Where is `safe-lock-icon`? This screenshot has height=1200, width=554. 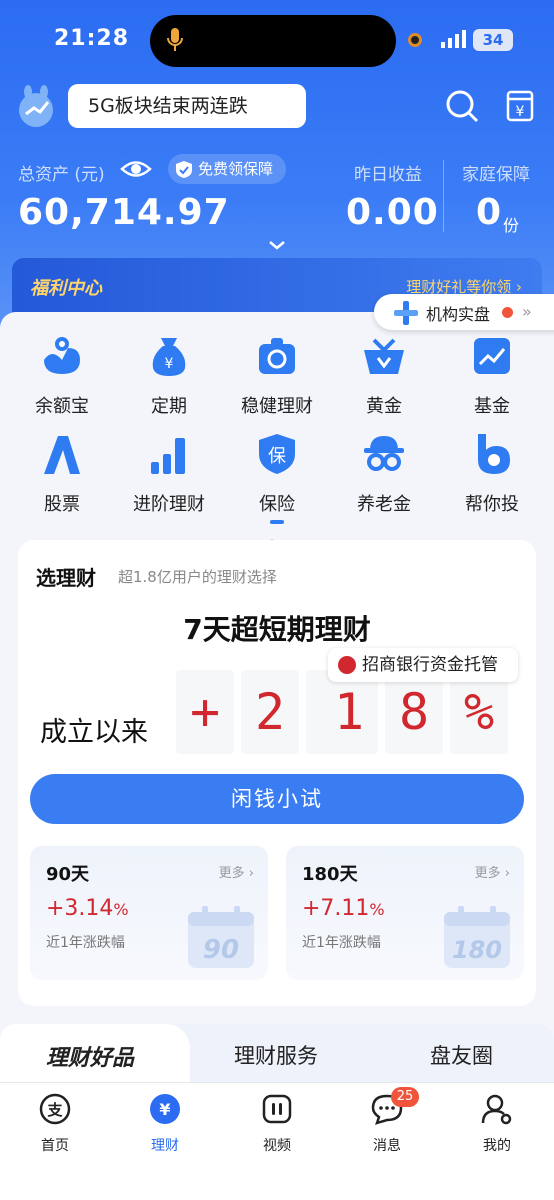
safe-lock-icon is located at coordinates (277, 356).